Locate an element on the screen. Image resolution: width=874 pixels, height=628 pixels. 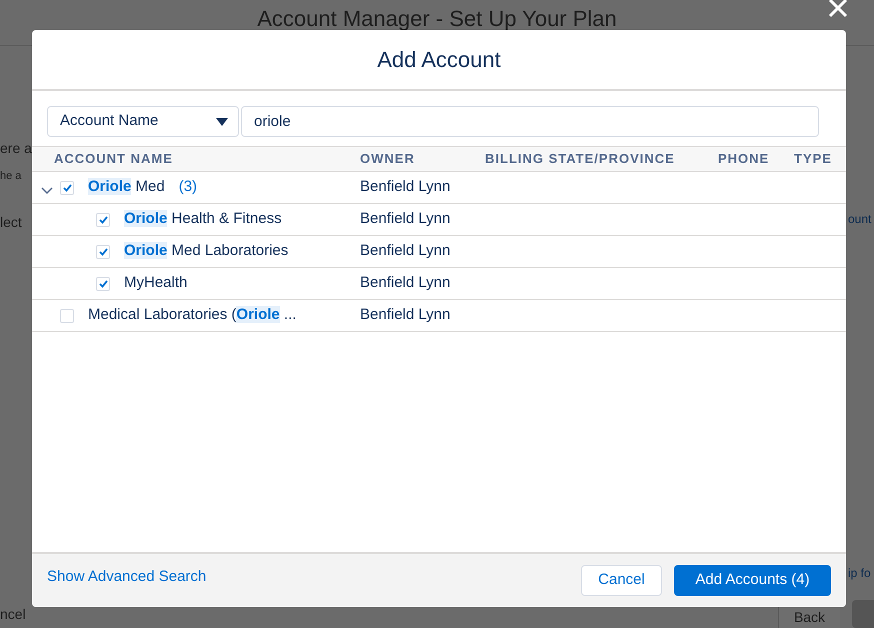
account-name: Oriole Health & Fitness is located at coordinates (203, 219).